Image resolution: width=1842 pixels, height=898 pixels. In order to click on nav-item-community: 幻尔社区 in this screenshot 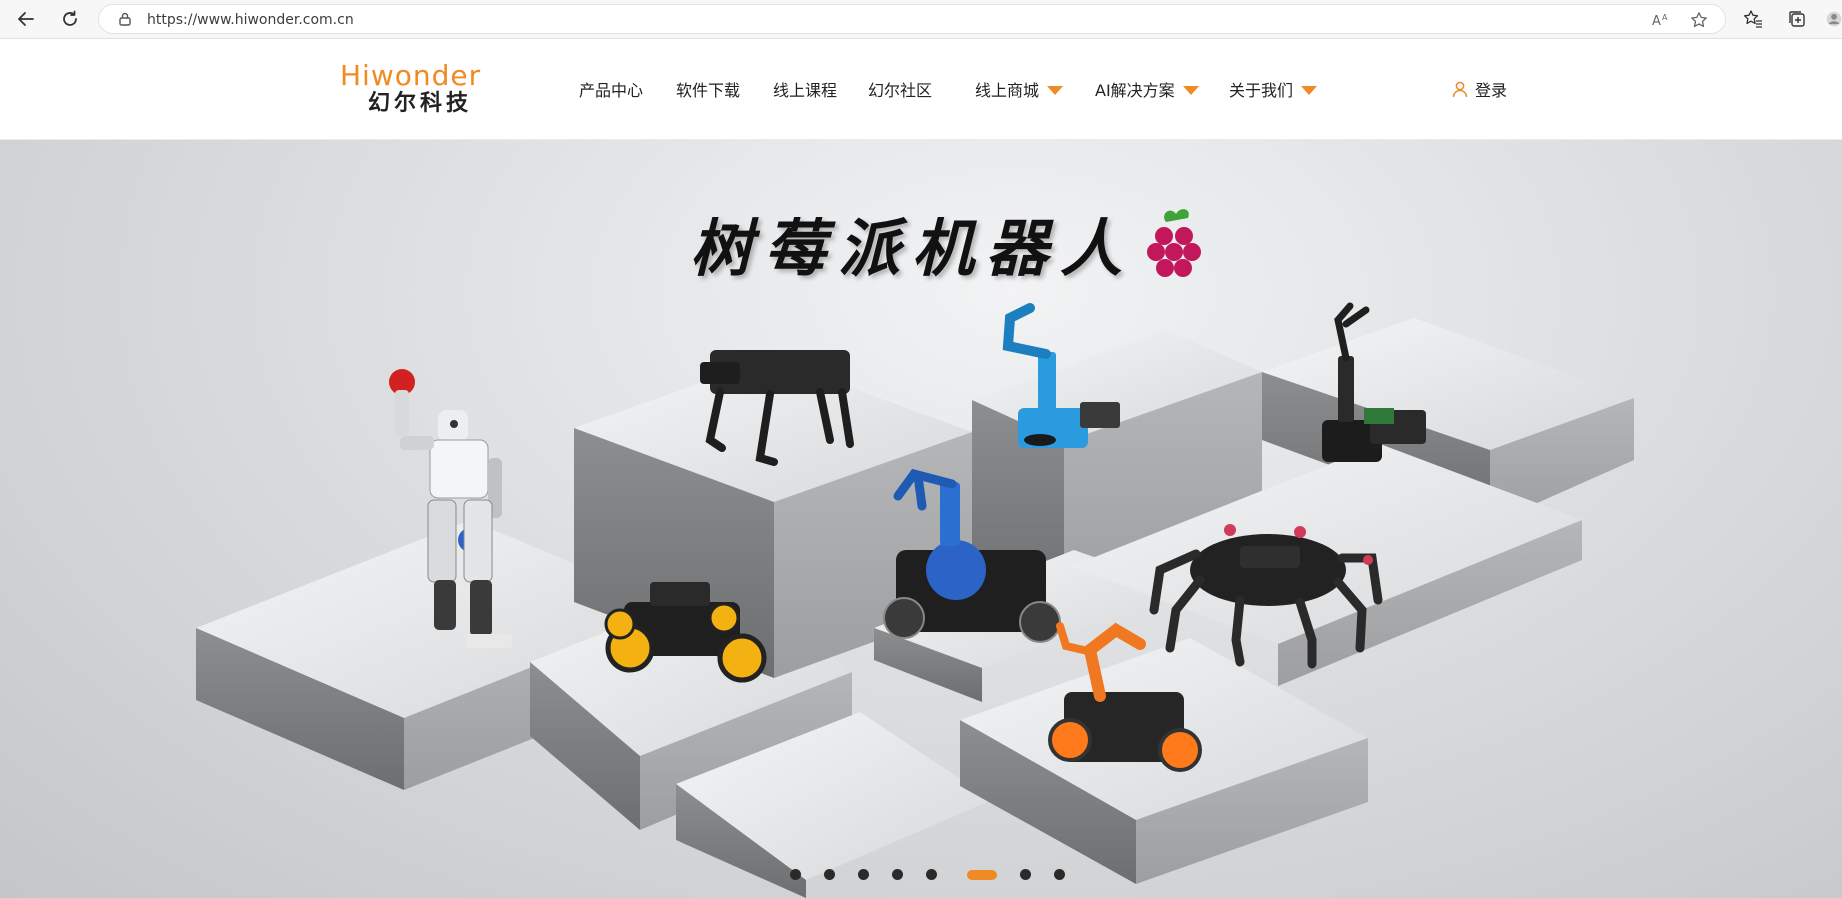, I will do `click(900, 89)`.